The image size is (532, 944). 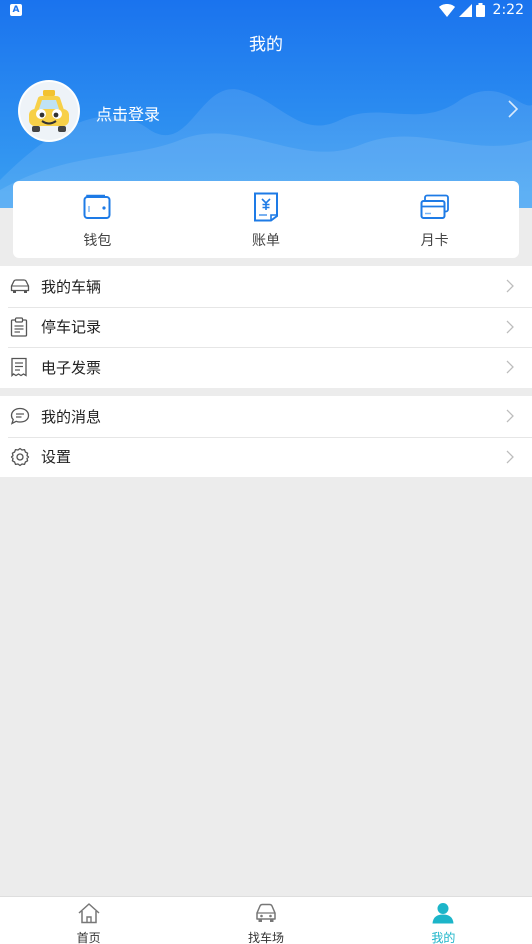 I want to click on bill-button: 账单, so click(x=266, y=220).